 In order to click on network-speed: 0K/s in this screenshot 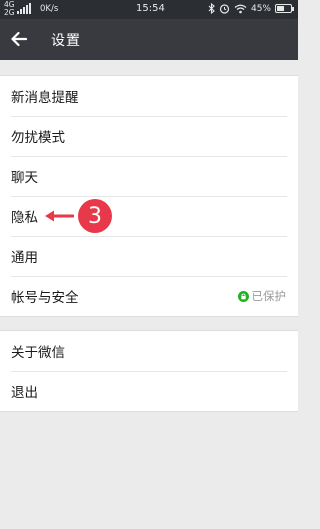, I will do `click(49, 9)`.